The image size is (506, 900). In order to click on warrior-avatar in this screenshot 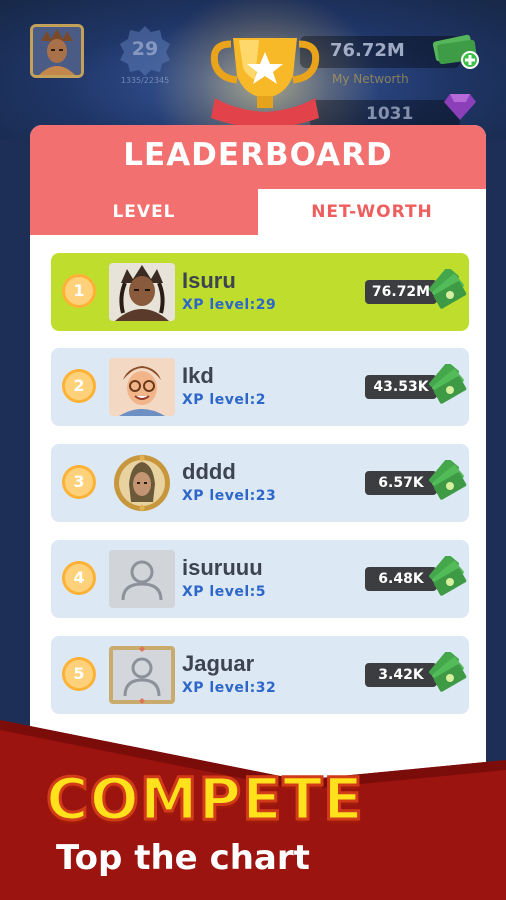, I will do `click(142, 292)`.